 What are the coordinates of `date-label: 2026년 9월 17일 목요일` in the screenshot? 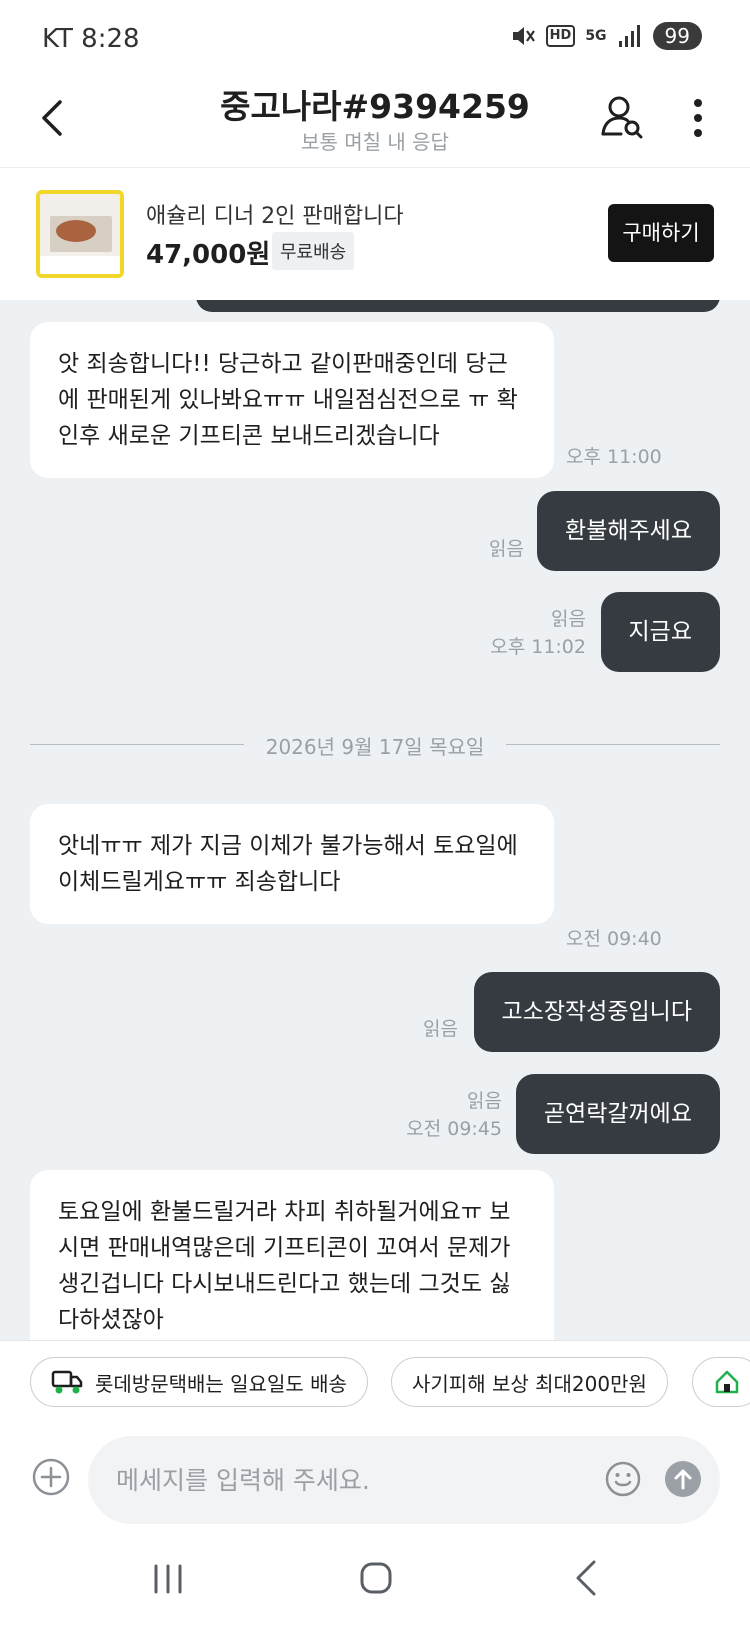 It's located at (375, 747).